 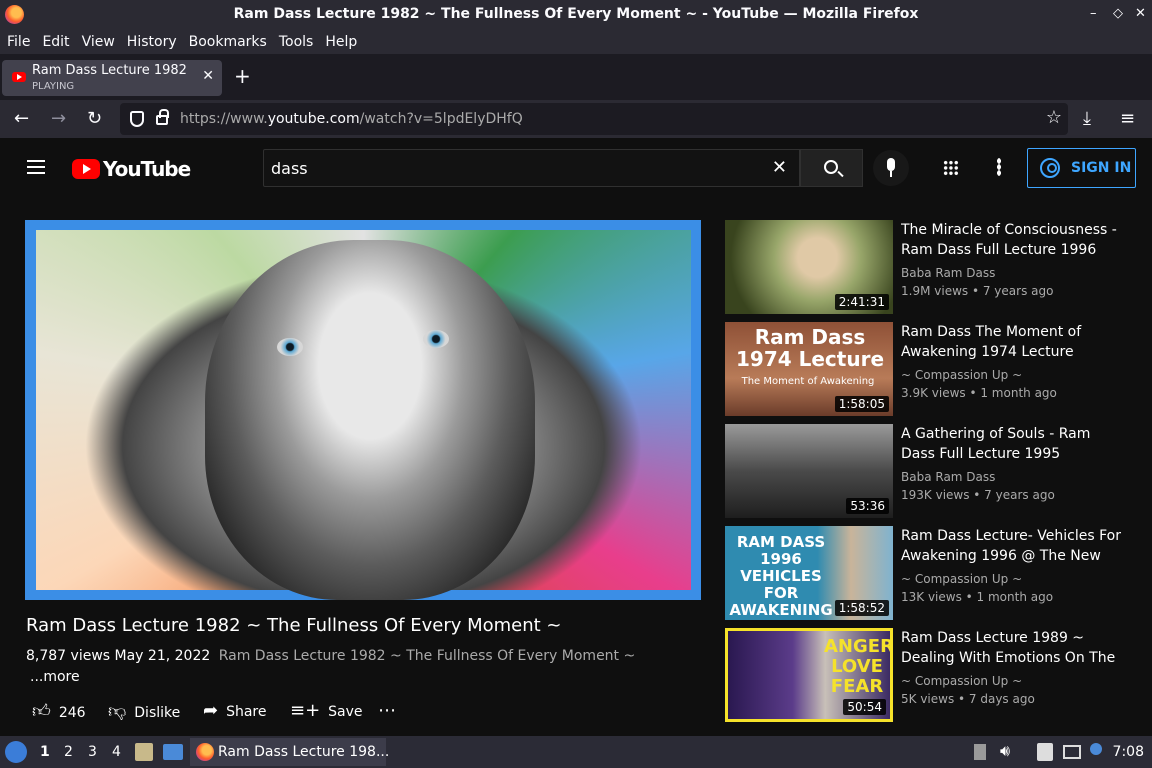 What do you see at coordinates (1093, 13) in the screenshot?
I see `minimize-button: –` at bounding box center [1093, 13].